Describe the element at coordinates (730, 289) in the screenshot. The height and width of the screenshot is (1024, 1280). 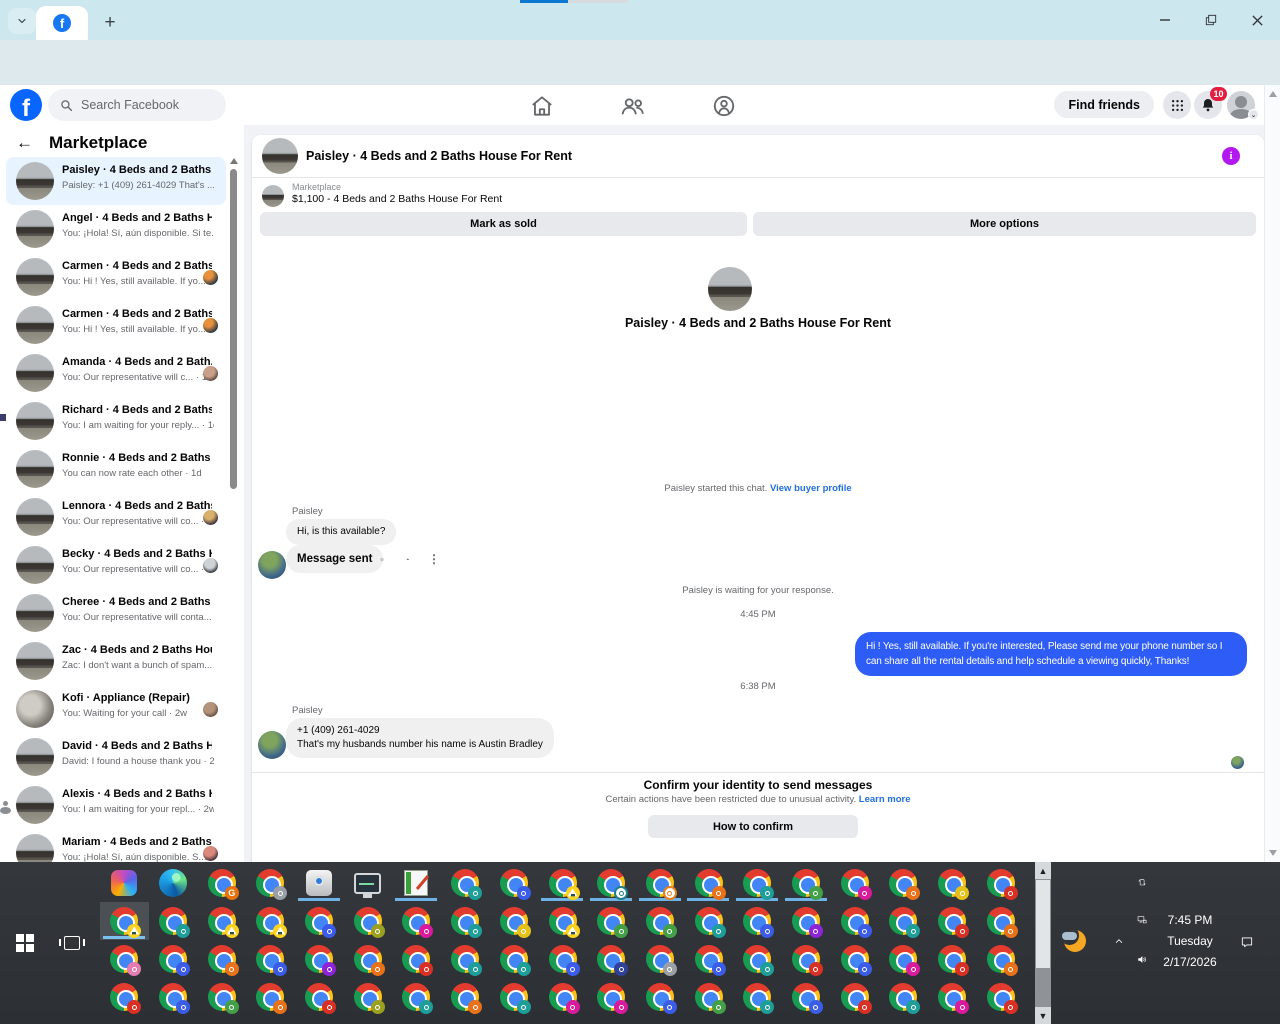
I see `intro-listing-avatar` at that location.